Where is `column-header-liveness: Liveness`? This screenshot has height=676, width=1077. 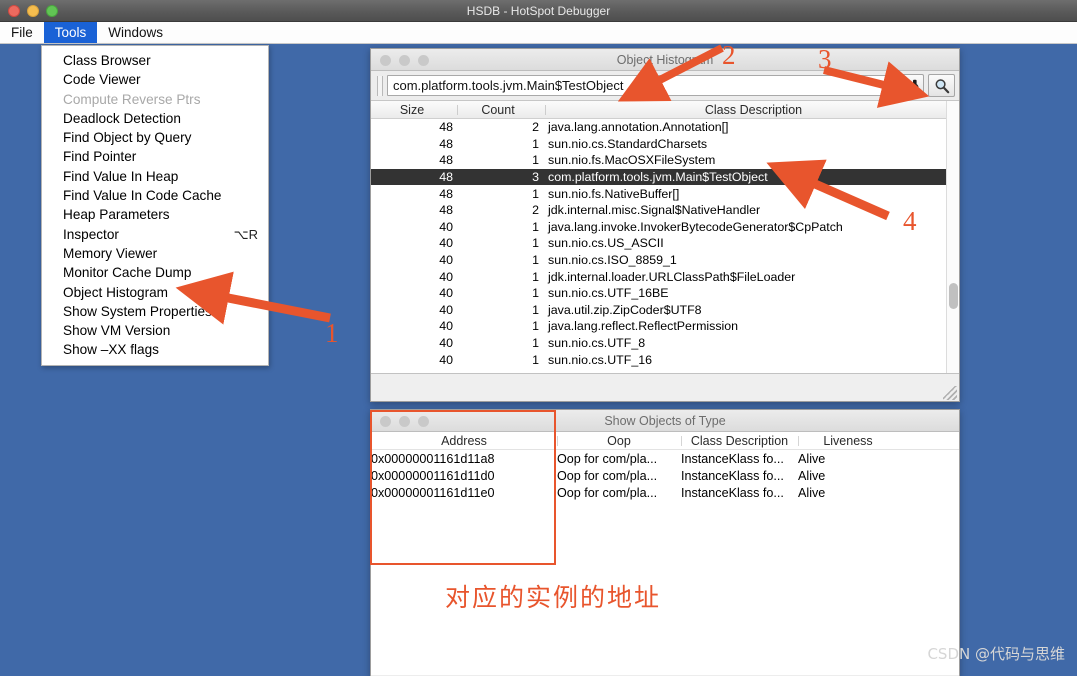
column-header-liveness: Liveness is located at coordinates (848, 441).